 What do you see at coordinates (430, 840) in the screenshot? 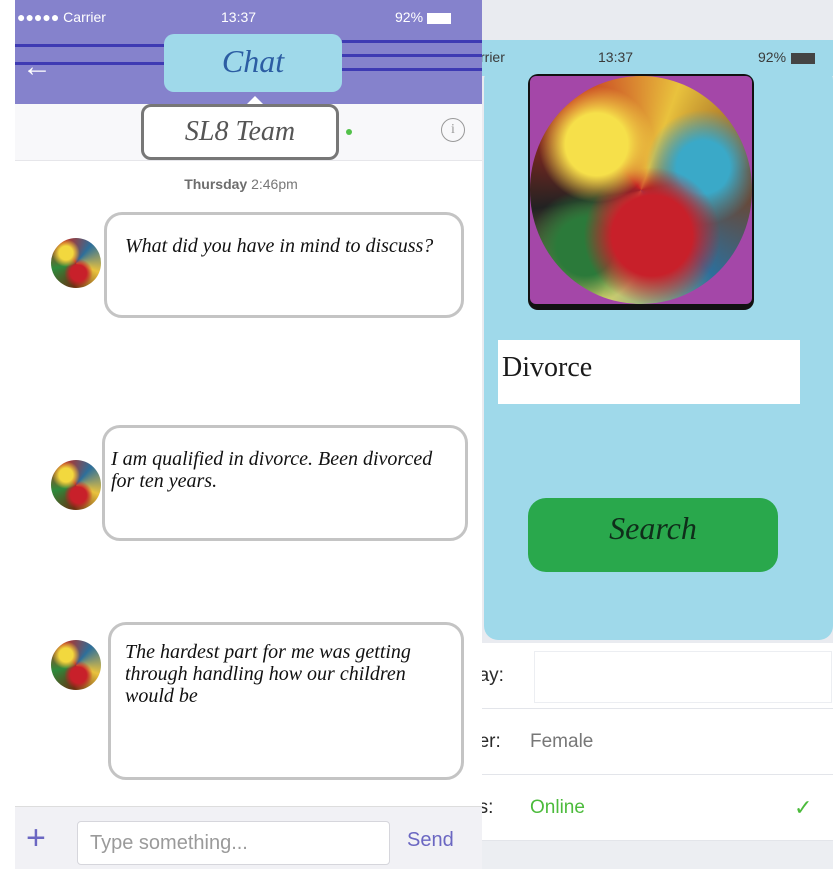
I see `send-button: Send` at bounding box center [430, 840].